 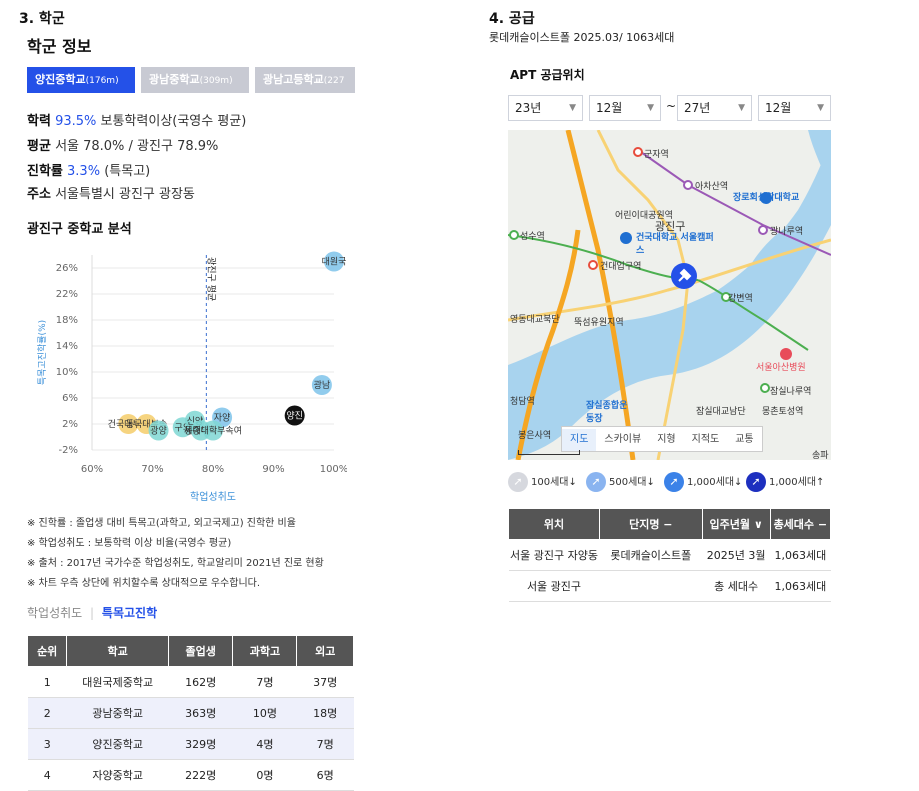 What do you see at coordinates (656, 155) in the screenshot?
I see `map-label: 군자역` at bounding box center [656, 155].